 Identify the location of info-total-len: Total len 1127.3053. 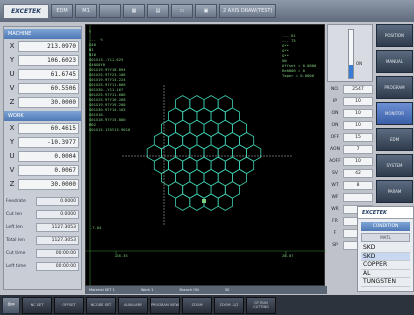
(42, 240).